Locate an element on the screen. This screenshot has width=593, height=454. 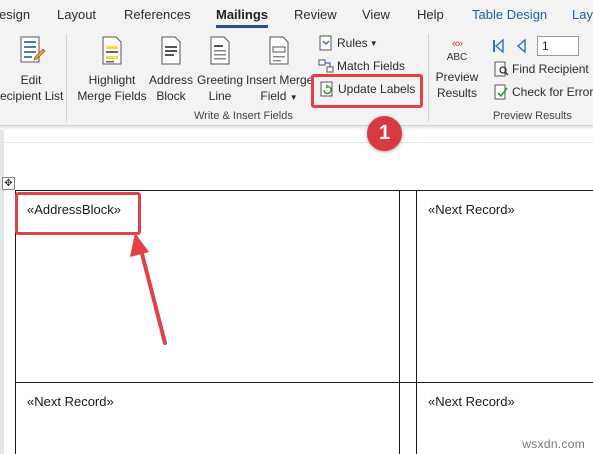
annotation-arrow-icon is located at coordinates (148, 289).